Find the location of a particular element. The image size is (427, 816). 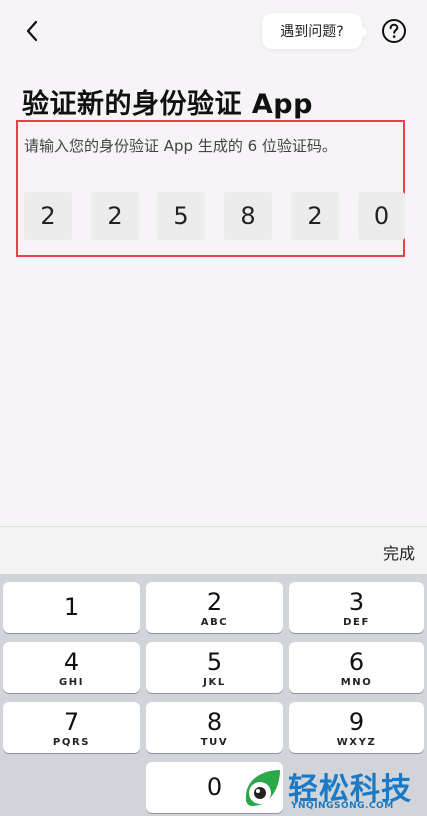

key-9: 9 WXYZ is located at coordinates (356, 727).